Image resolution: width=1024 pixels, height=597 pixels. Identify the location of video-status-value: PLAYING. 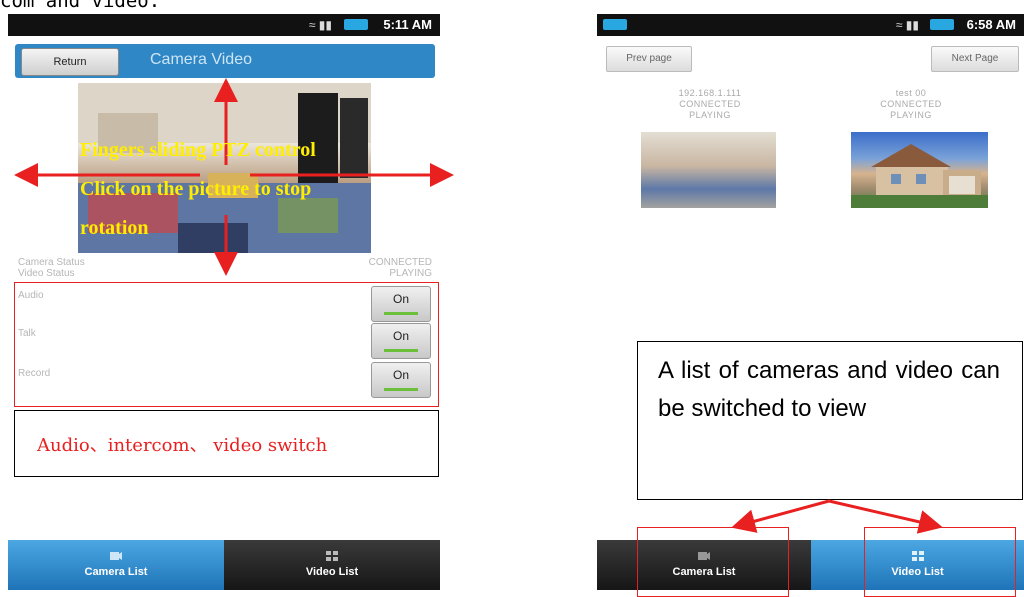
(410, 273).